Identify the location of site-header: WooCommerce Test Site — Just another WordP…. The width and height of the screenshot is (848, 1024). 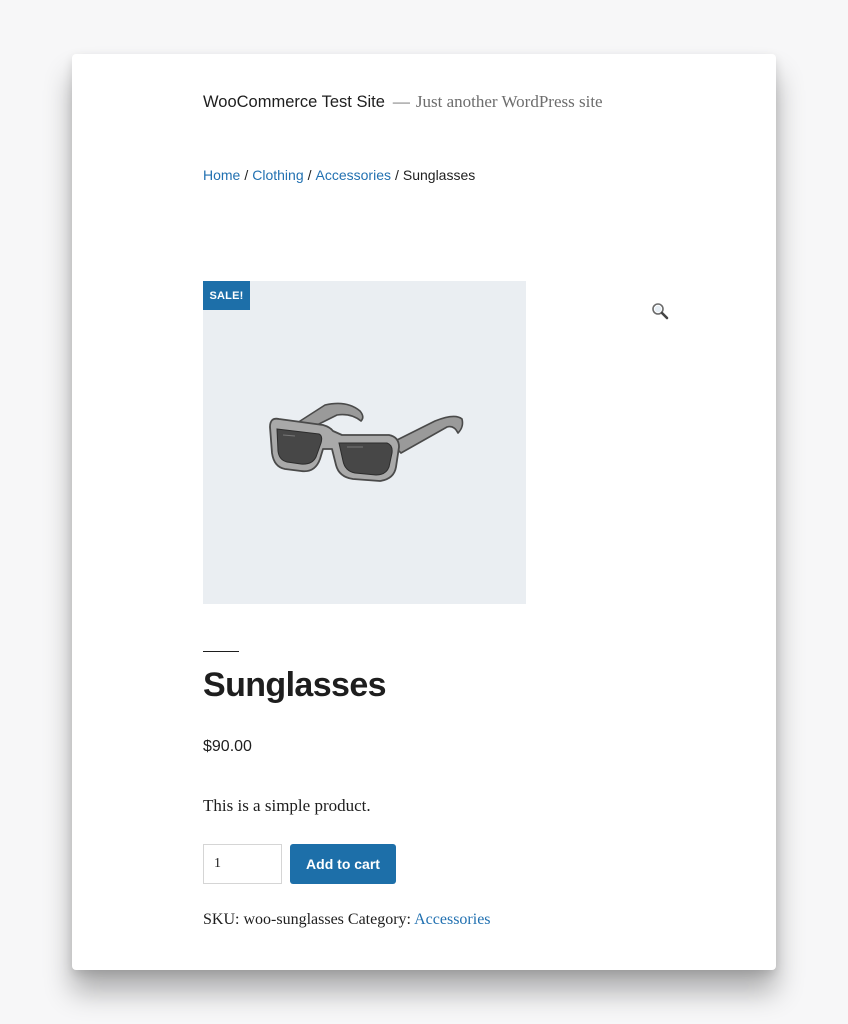
(403, 102).